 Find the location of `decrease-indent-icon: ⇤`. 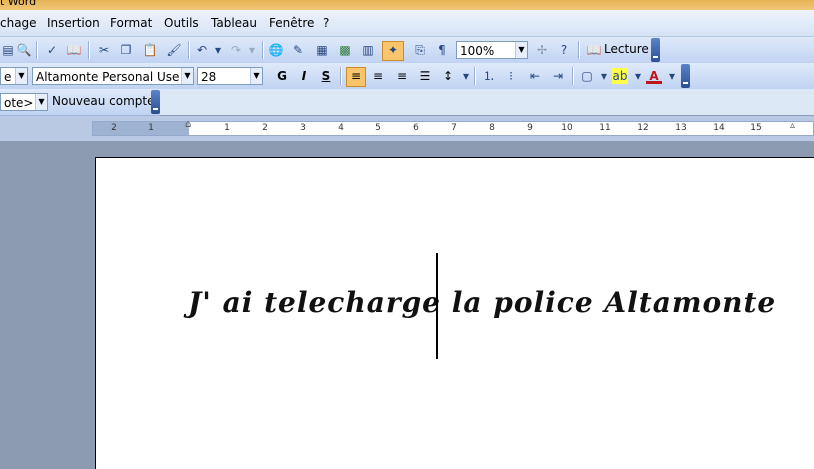

decrease-indent-icon: ⇤ is located at coordinates (535, 76).